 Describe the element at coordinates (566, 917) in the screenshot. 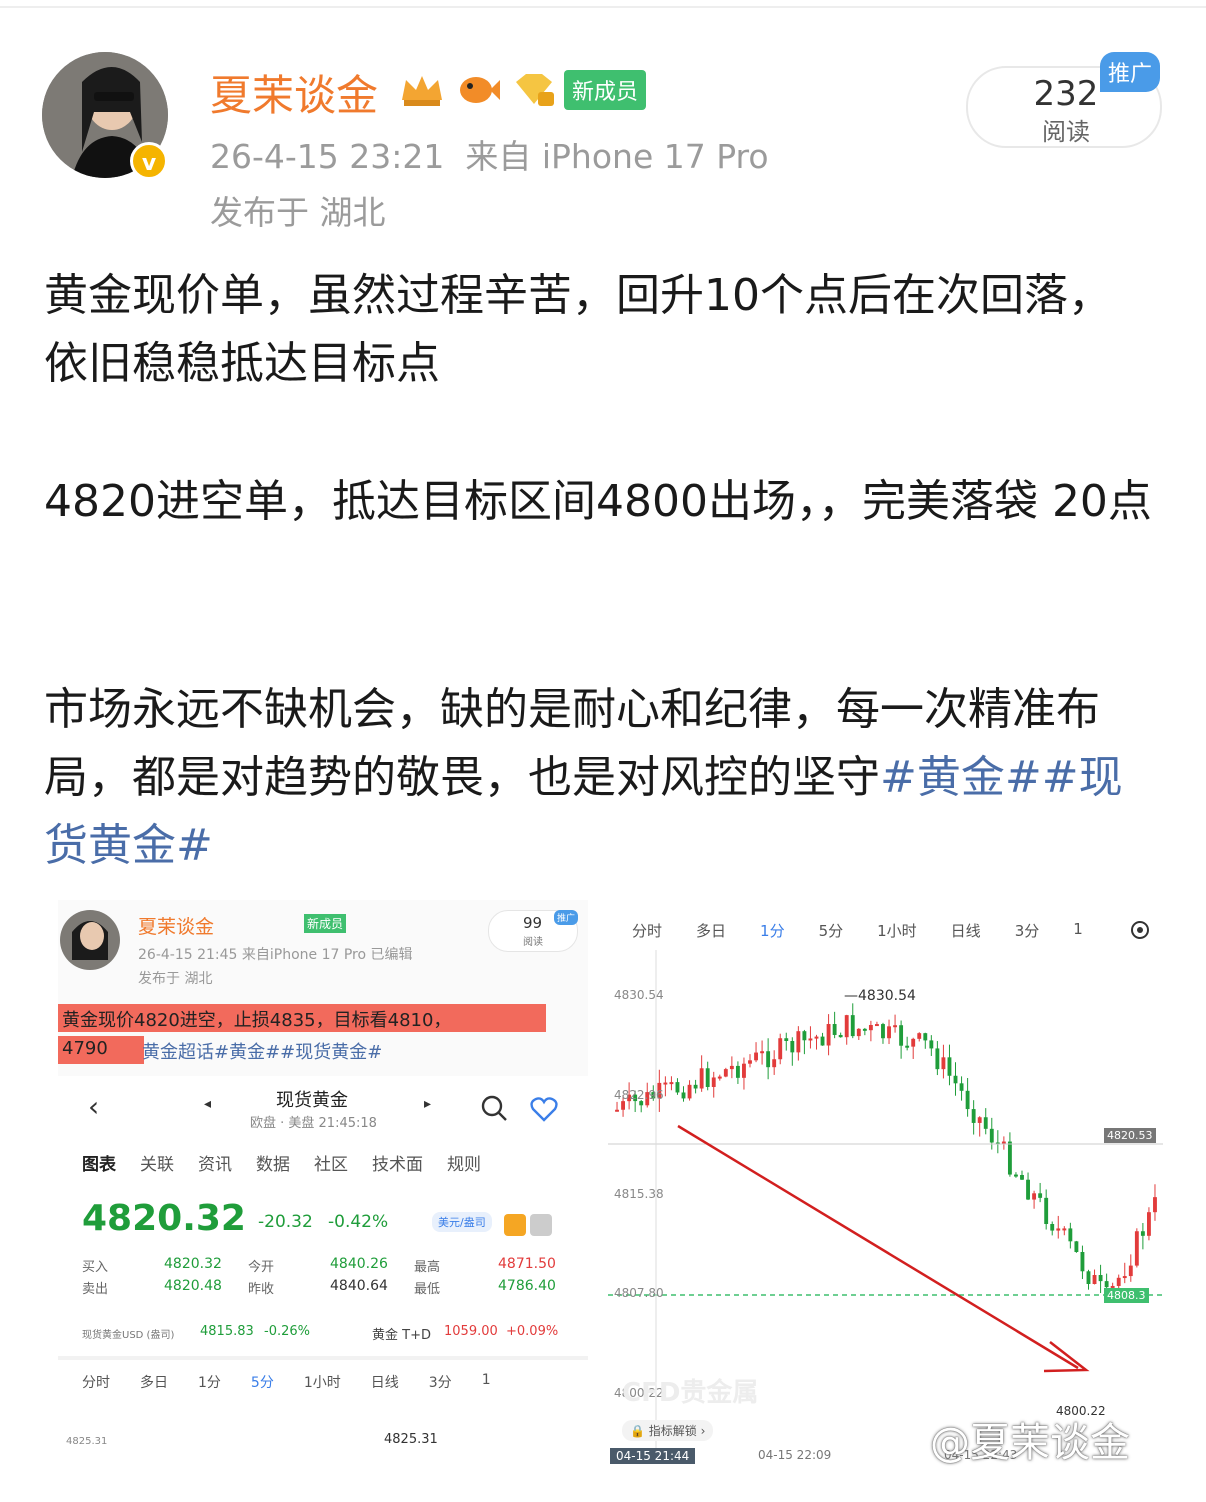

I see `mini-ad-badge: 推广` at that location.